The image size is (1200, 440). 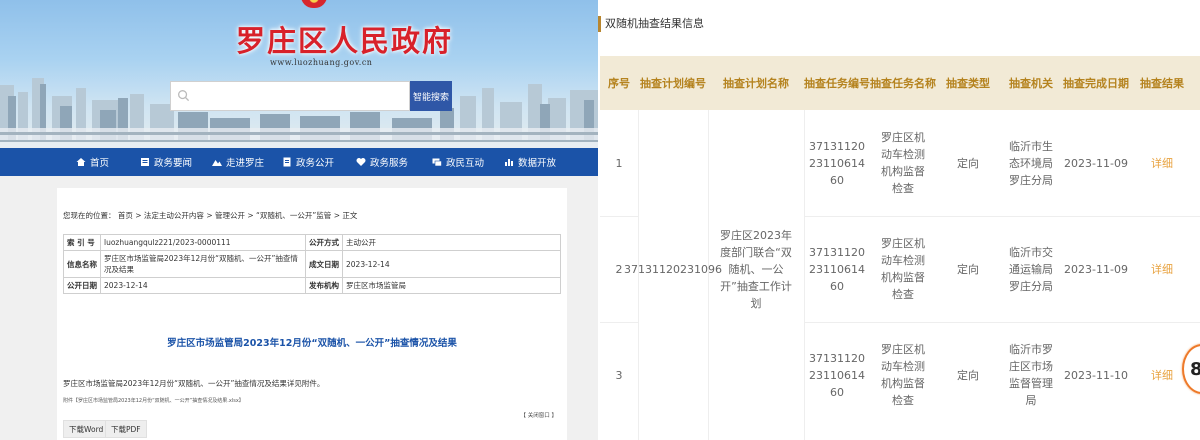 I want to click on site-url: www.luozhuang.gov.cn, so click(x=321, y=62).